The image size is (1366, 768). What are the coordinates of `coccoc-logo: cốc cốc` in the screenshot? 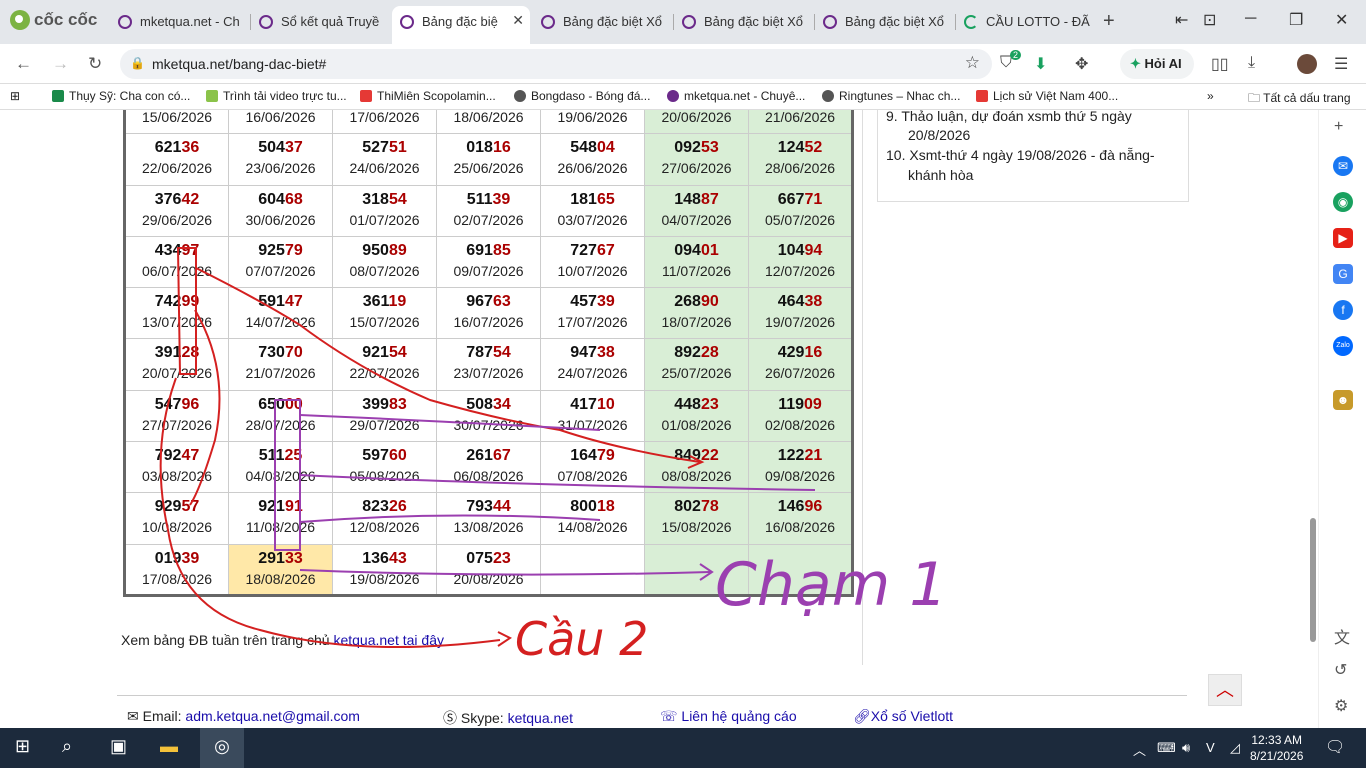 It's located at (53, 20).